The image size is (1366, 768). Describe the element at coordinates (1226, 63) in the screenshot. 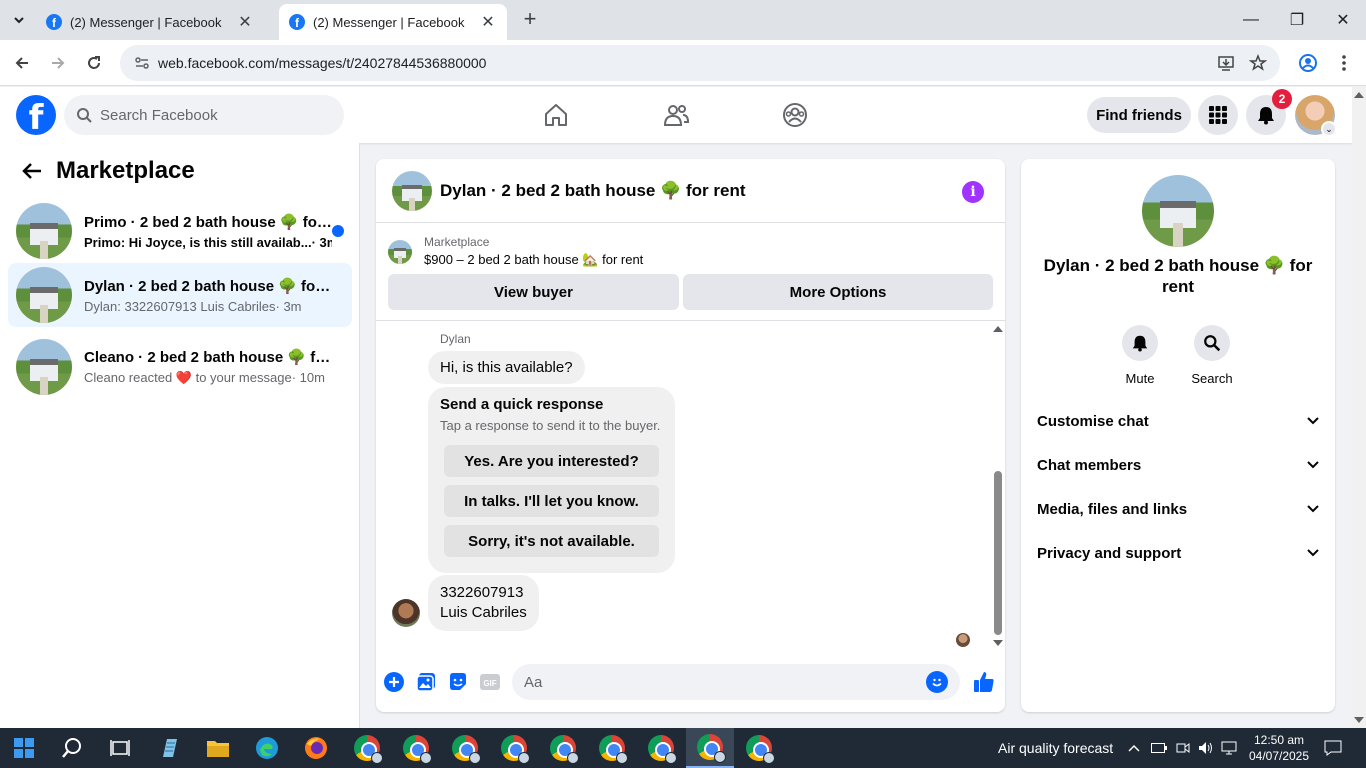

I see `install-app-button` at that location.